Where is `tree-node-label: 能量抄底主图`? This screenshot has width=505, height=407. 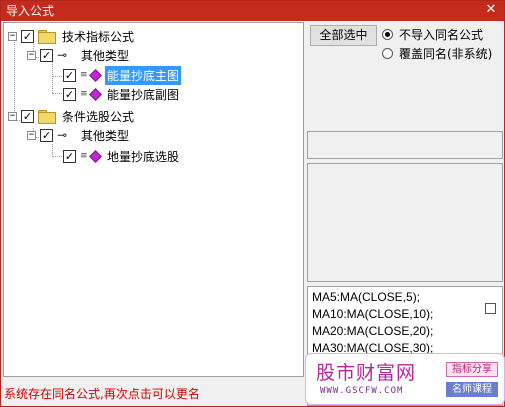
tree-node-label: 能量抄底主图 is located at coordinates (143, 75).